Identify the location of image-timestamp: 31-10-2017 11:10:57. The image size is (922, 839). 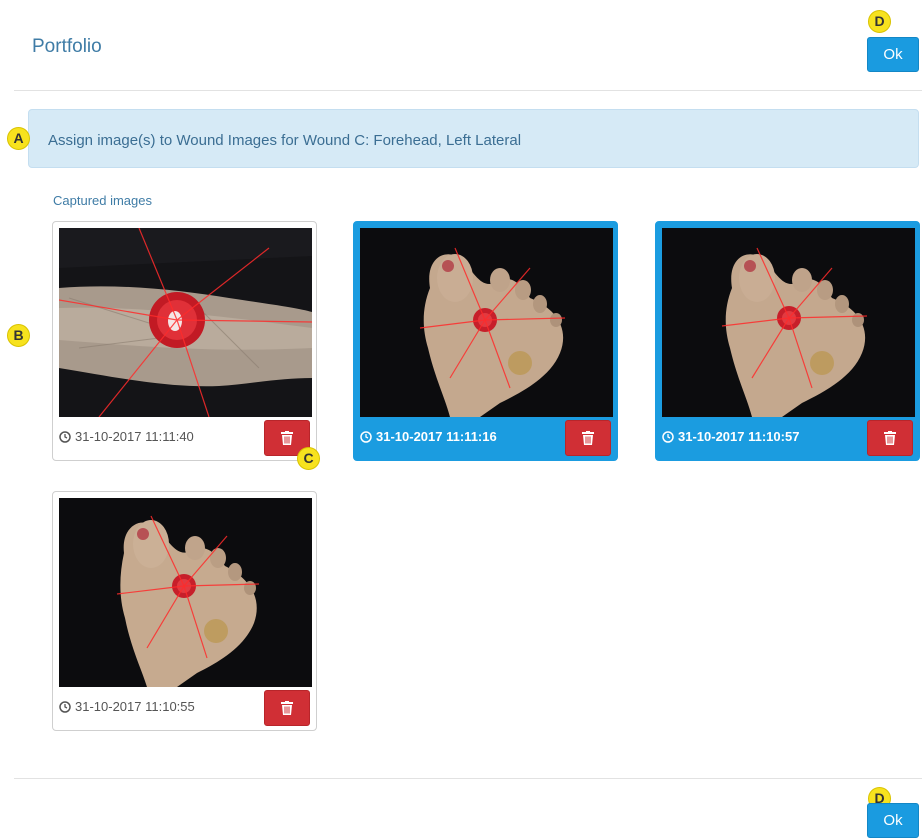
(730, 436).